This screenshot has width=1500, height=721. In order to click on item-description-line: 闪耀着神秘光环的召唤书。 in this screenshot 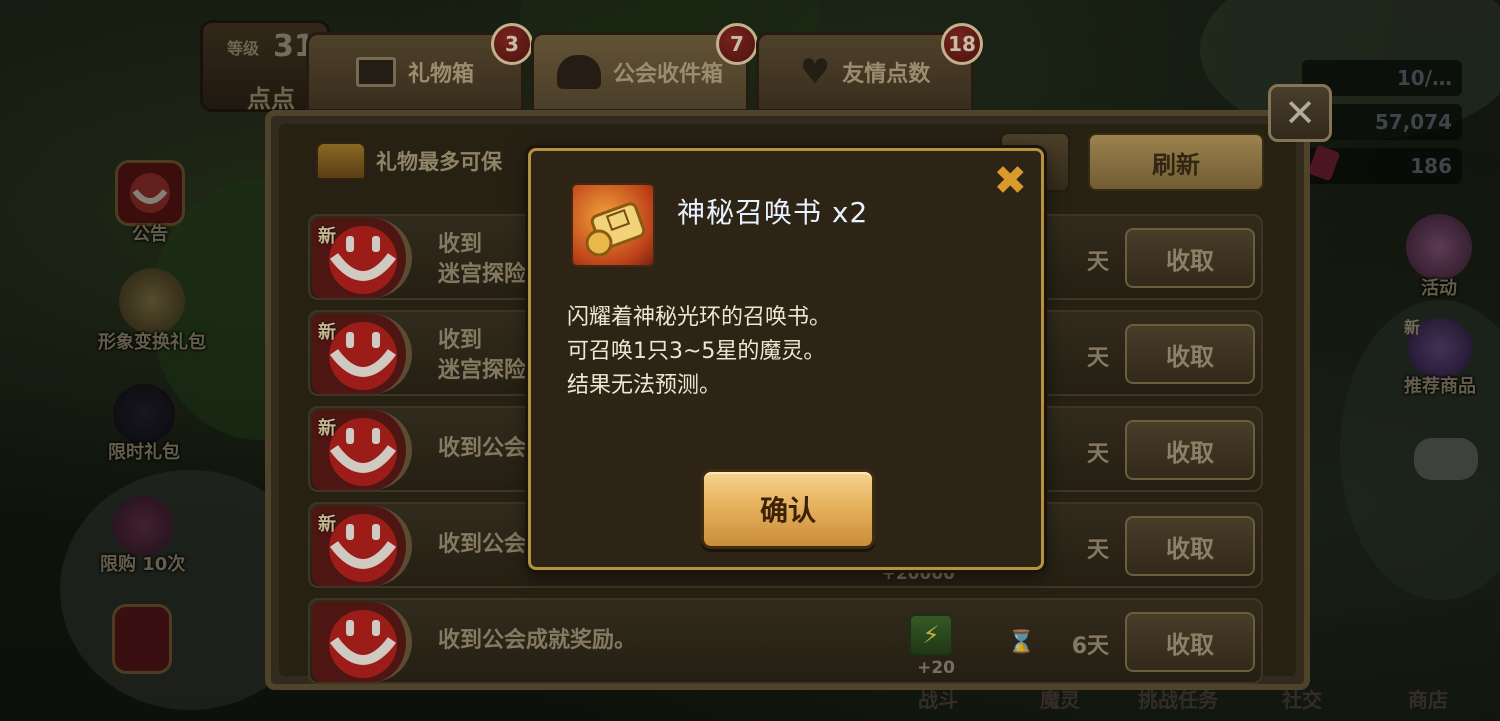, I will do `click(699, 317)`.